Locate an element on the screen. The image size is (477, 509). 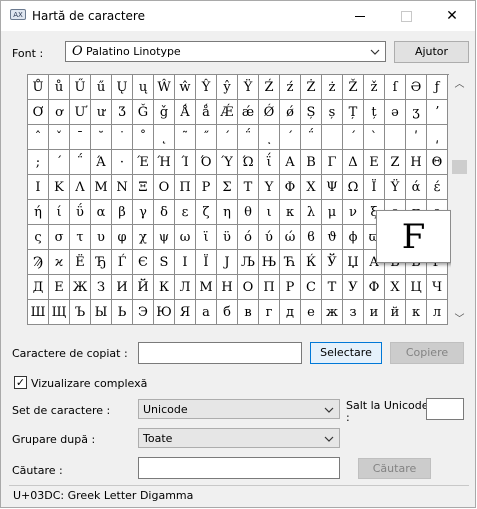
character-cell: ư is located at coordinates (101, 112).